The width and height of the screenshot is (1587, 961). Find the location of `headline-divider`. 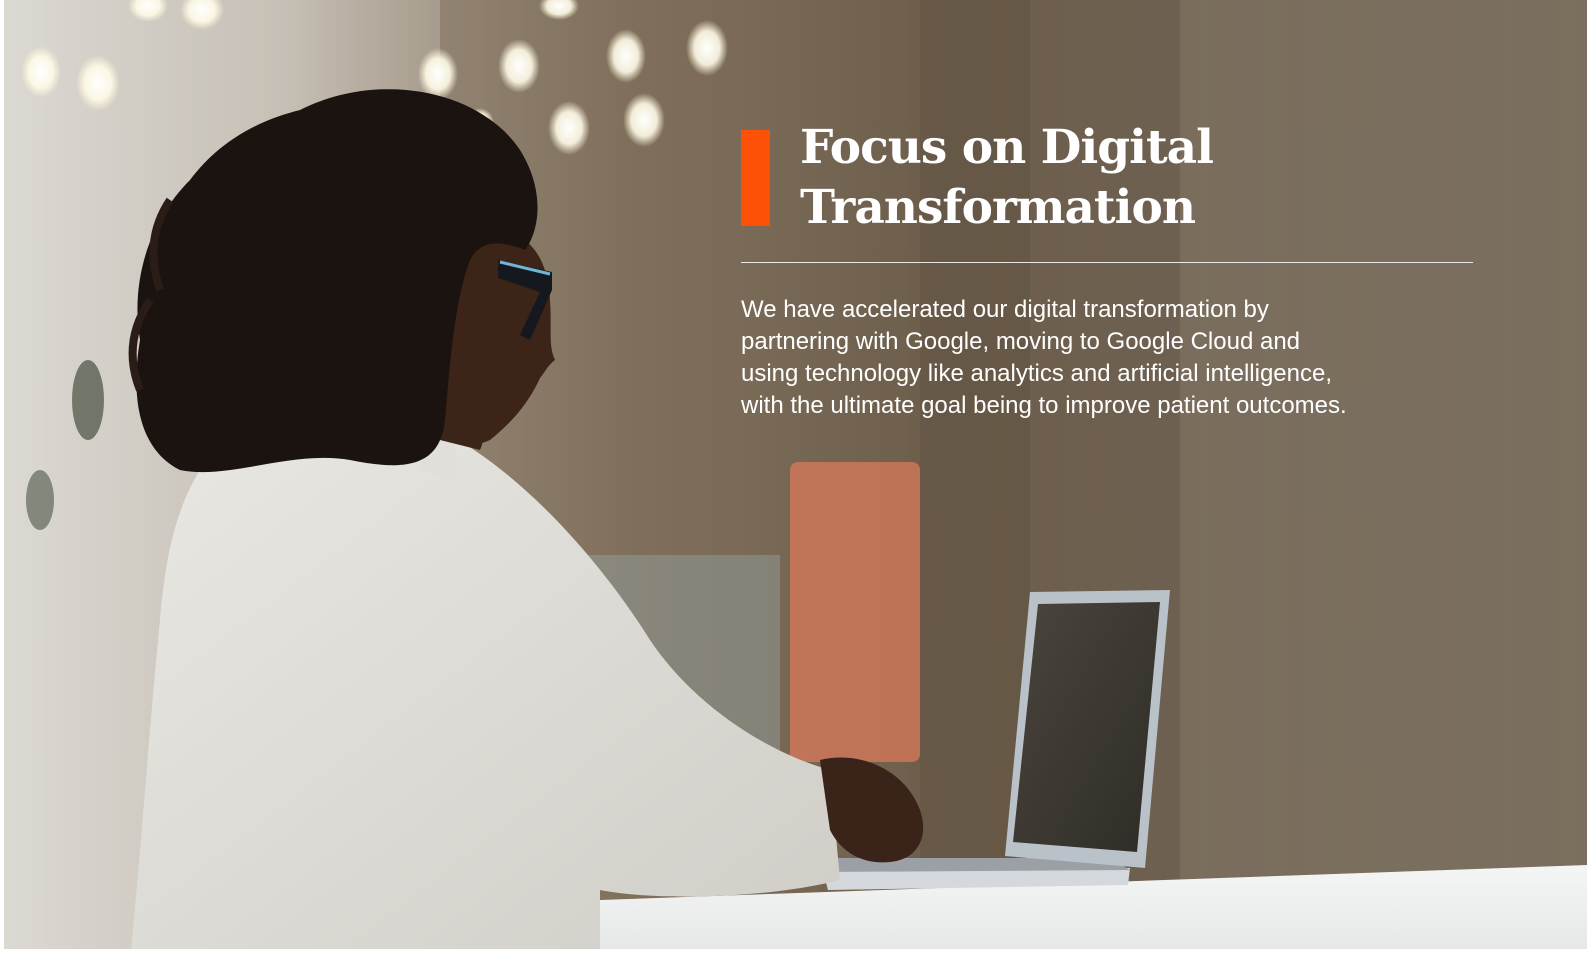

headline-divider is located at coordinates (1107, 262).